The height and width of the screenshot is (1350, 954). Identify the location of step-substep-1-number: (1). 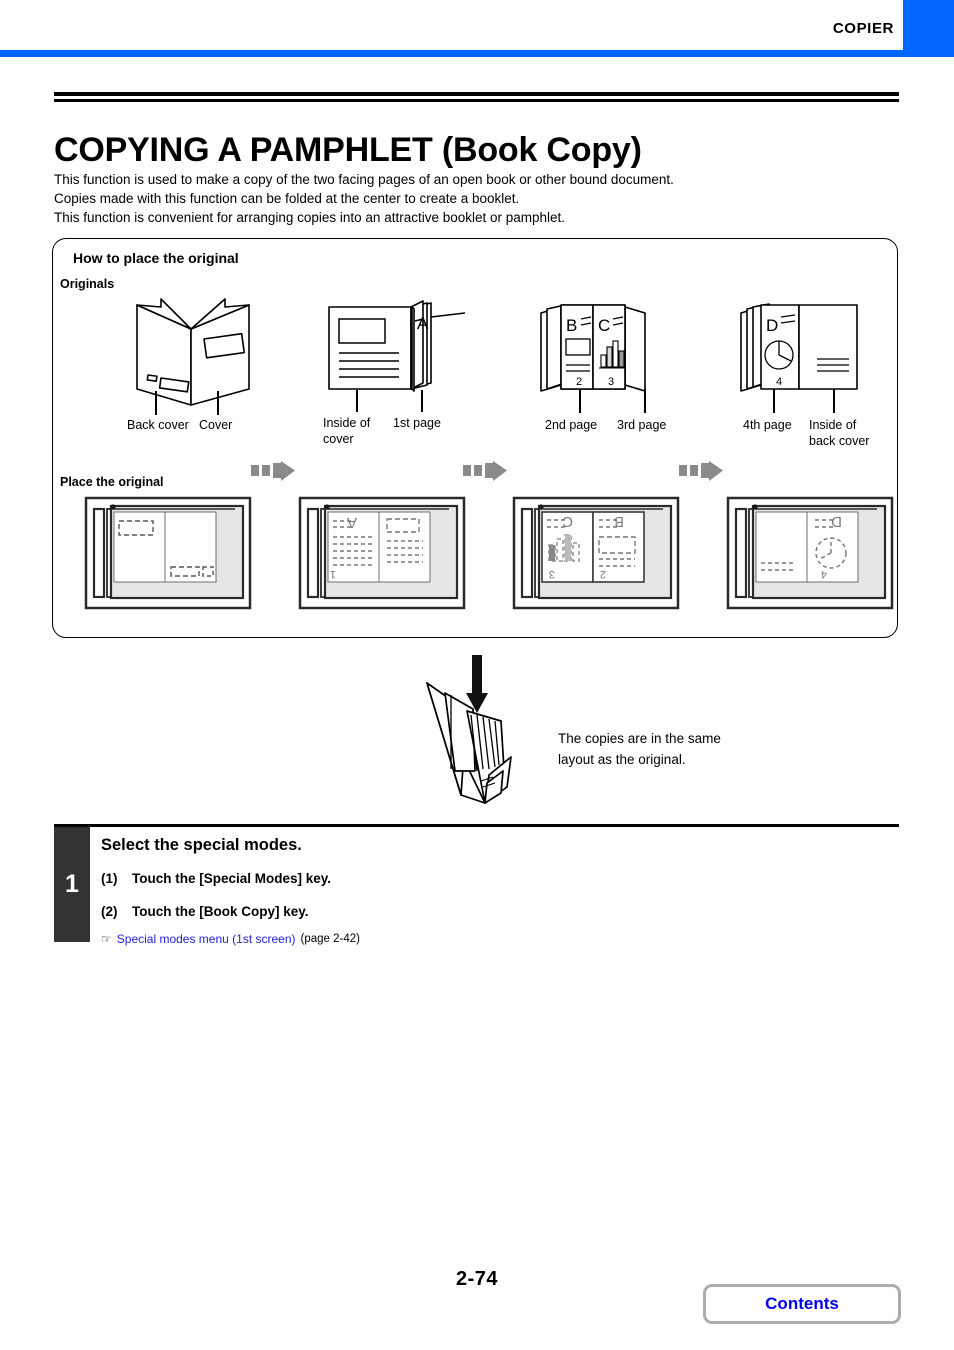
(109, 878).